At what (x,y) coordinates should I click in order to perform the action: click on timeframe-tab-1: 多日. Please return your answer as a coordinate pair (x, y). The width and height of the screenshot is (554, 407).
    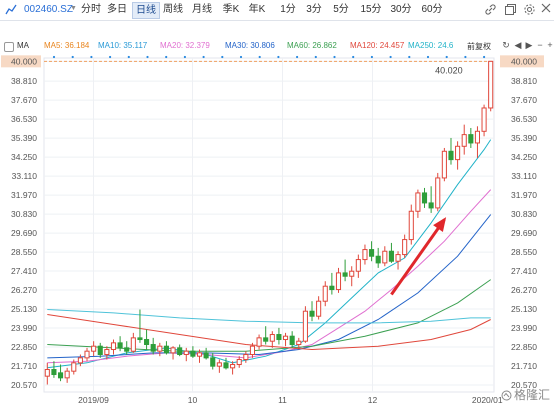
    Looking at the image, I should click on (117, 9).